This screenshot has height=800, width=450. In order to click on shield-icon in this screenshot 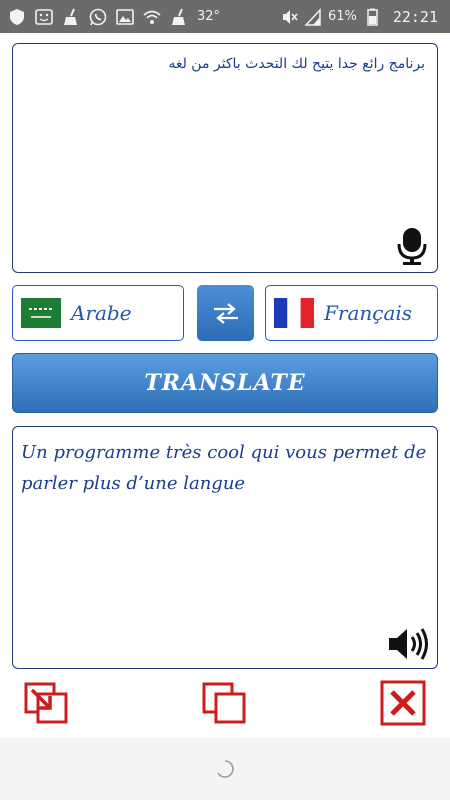, I will do `click(17, 16)`.